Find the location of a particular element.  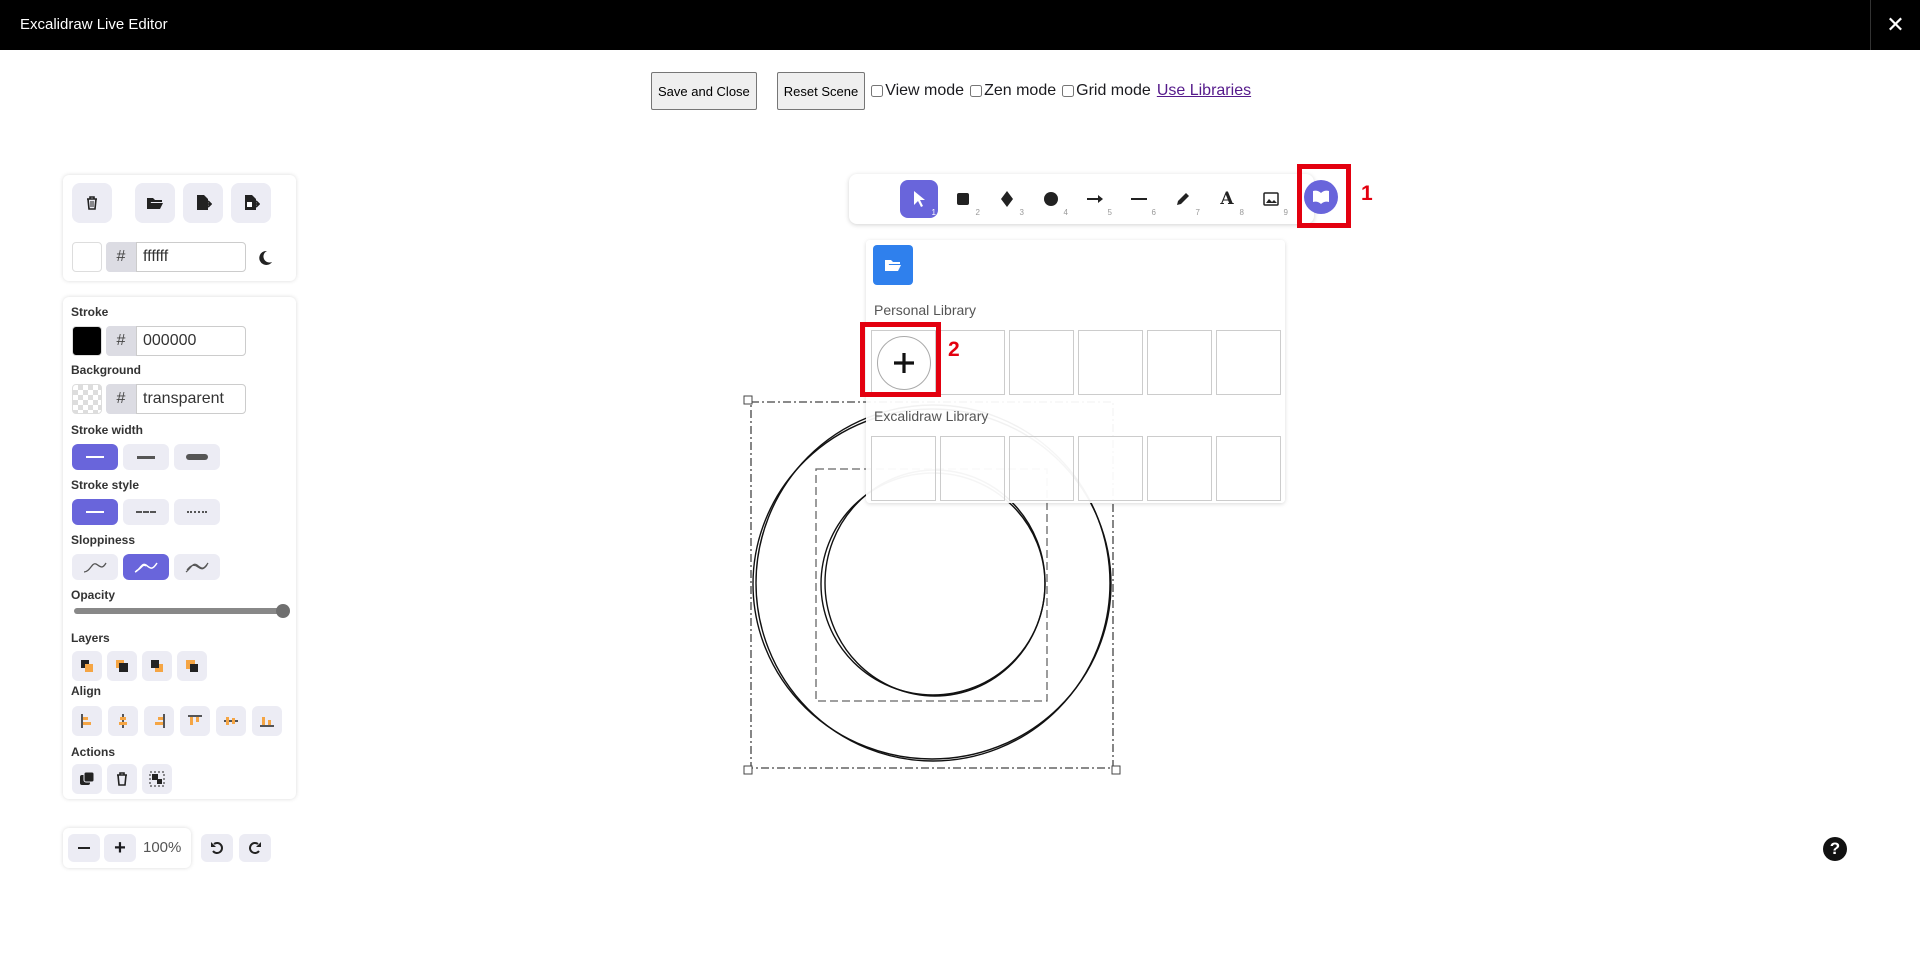

redo-button is located at coordinates (255, 848).